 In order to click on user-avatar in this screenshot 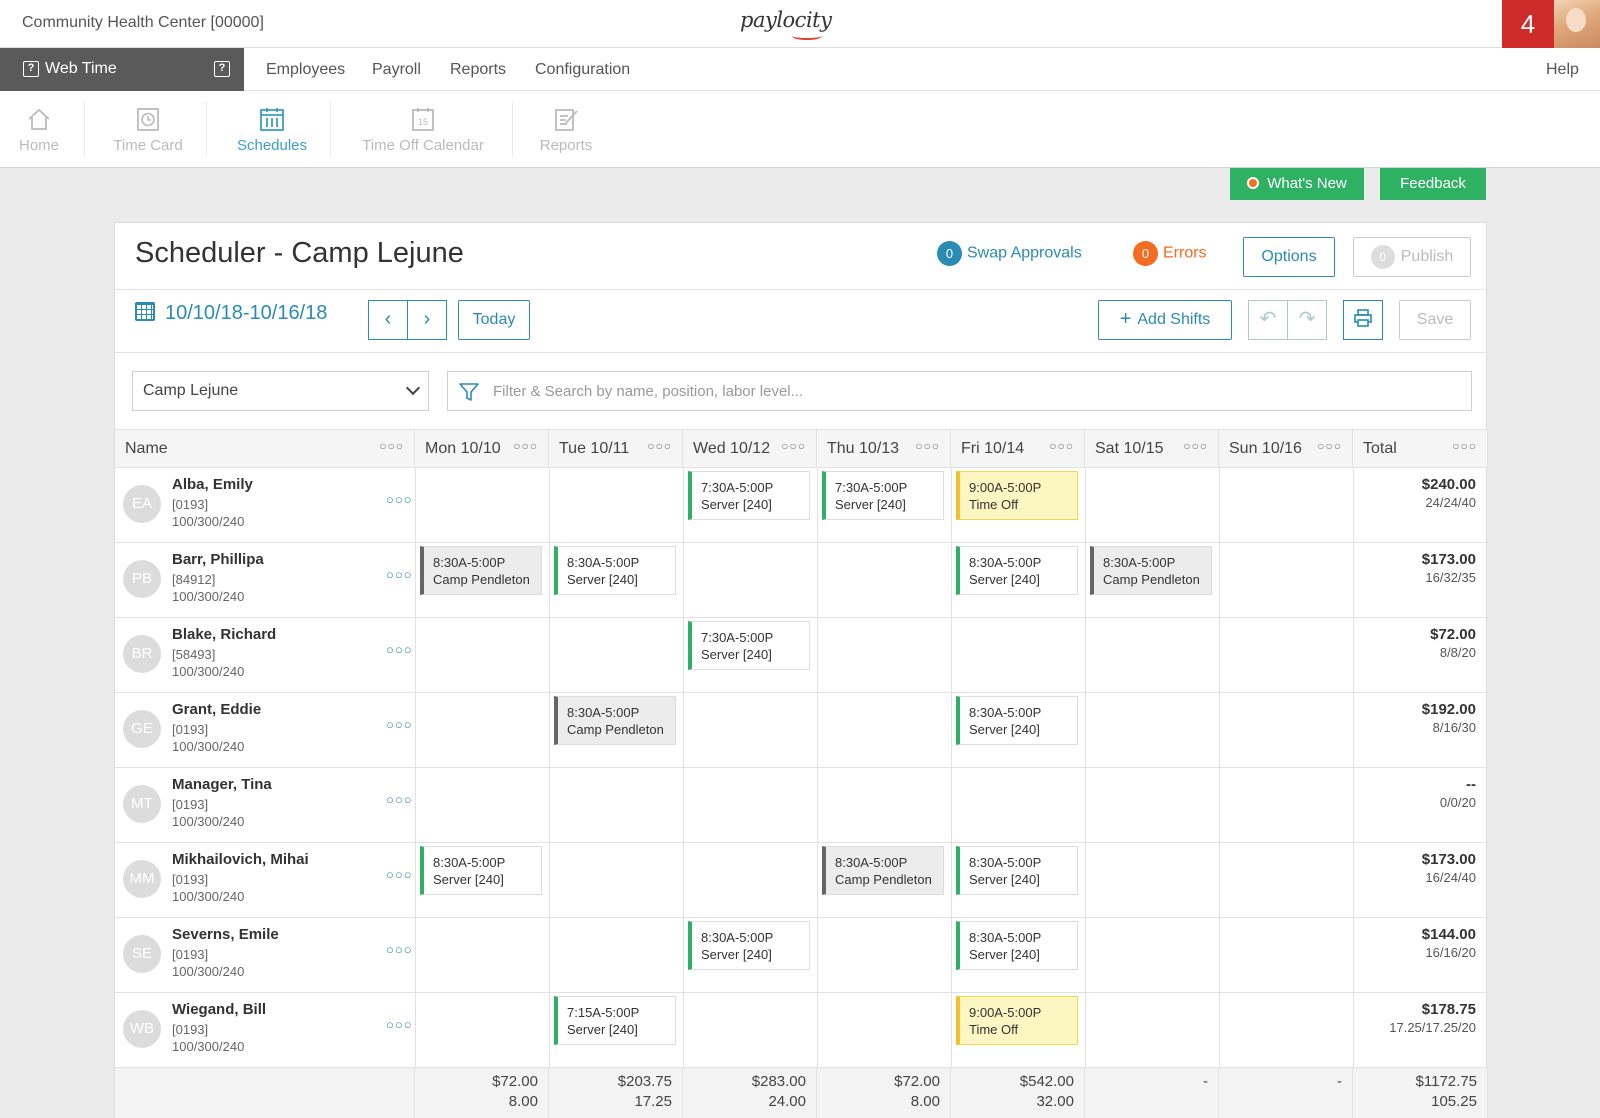, I will do `click(1577, 24)`.